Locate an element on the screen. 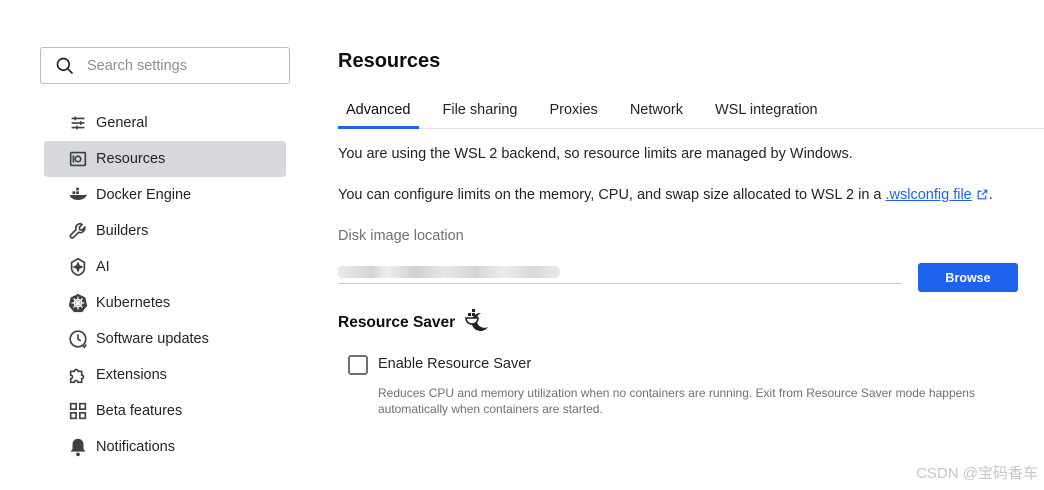 Image resolution: width=1044 pixels, height=490 pixels. page-title: Resources is located at coordinates (389, 61).